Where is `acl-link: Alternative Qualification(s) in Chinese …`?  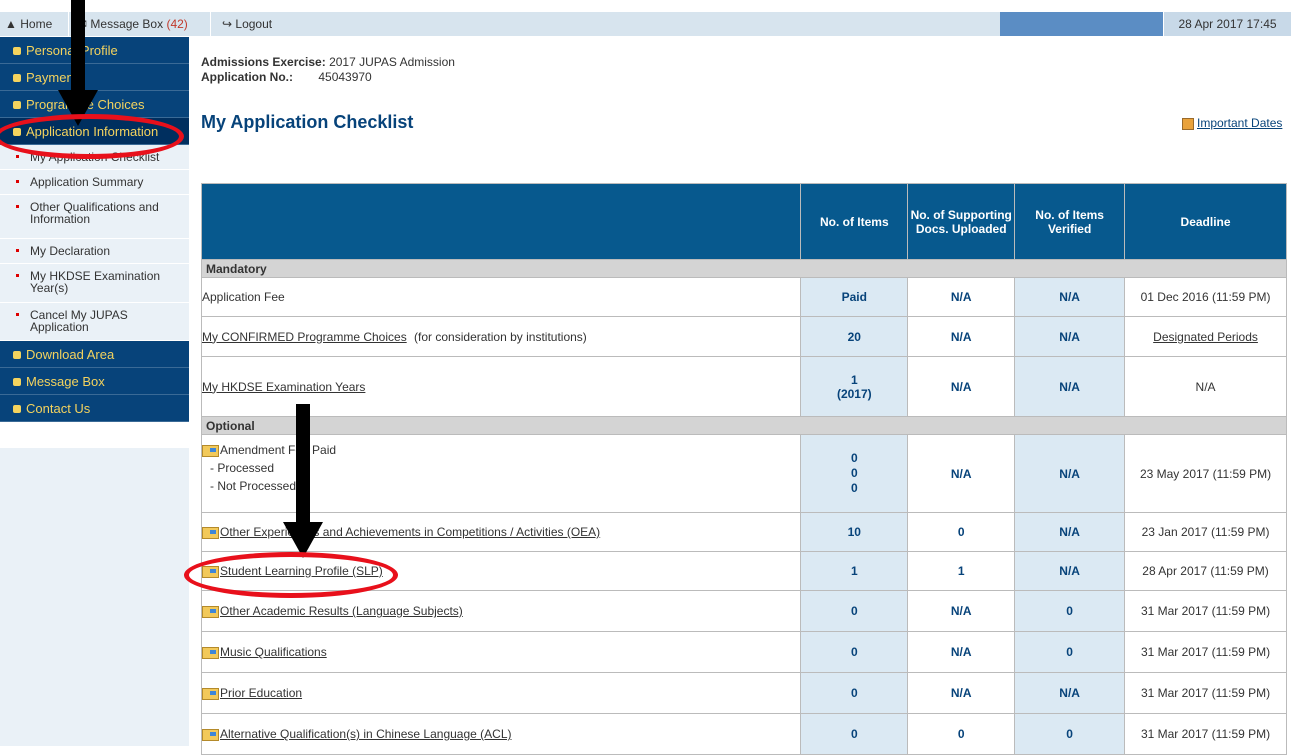
acl-link: Alternative Qualification(s) in Chinese … is located at coordinates (366, 734).